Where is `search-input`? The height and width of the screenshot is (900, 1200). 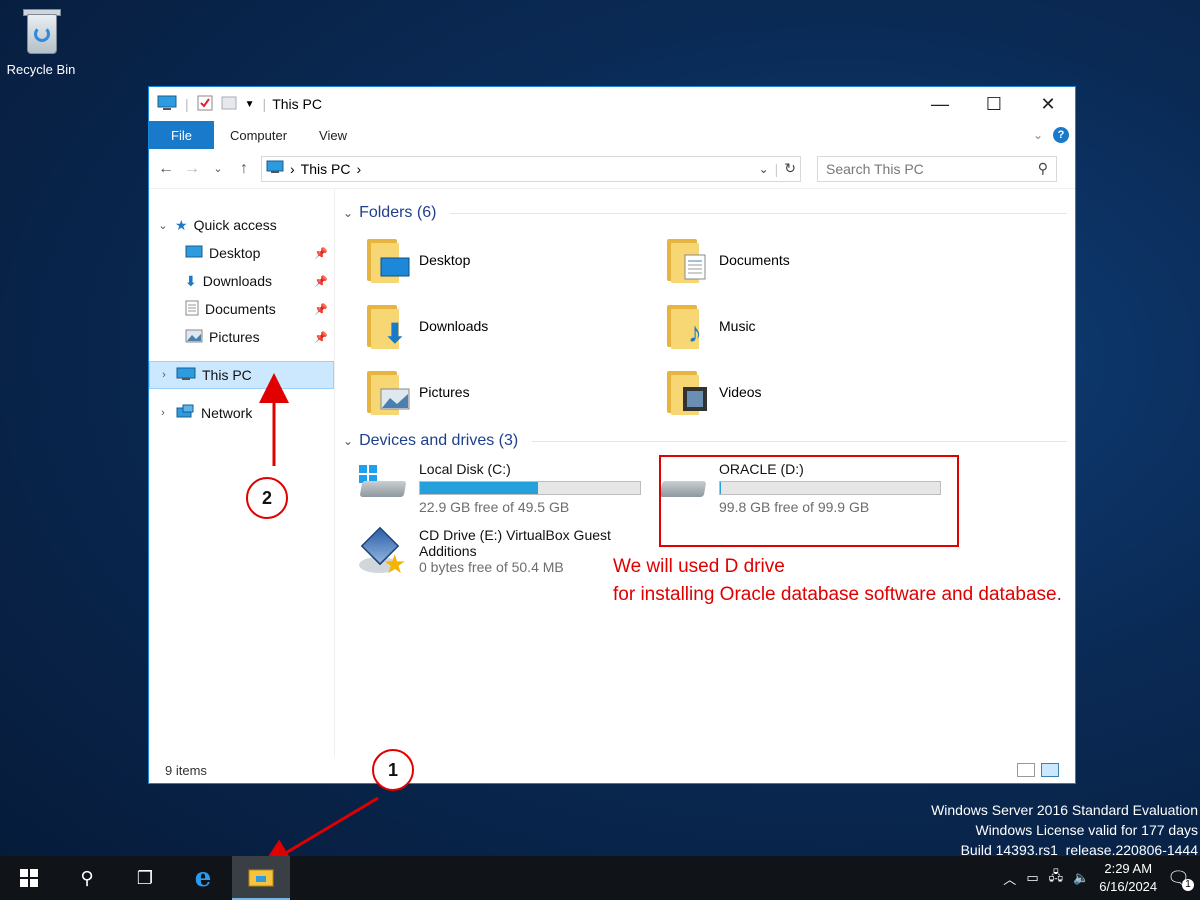 search-input is located at coordinates (932, 168).